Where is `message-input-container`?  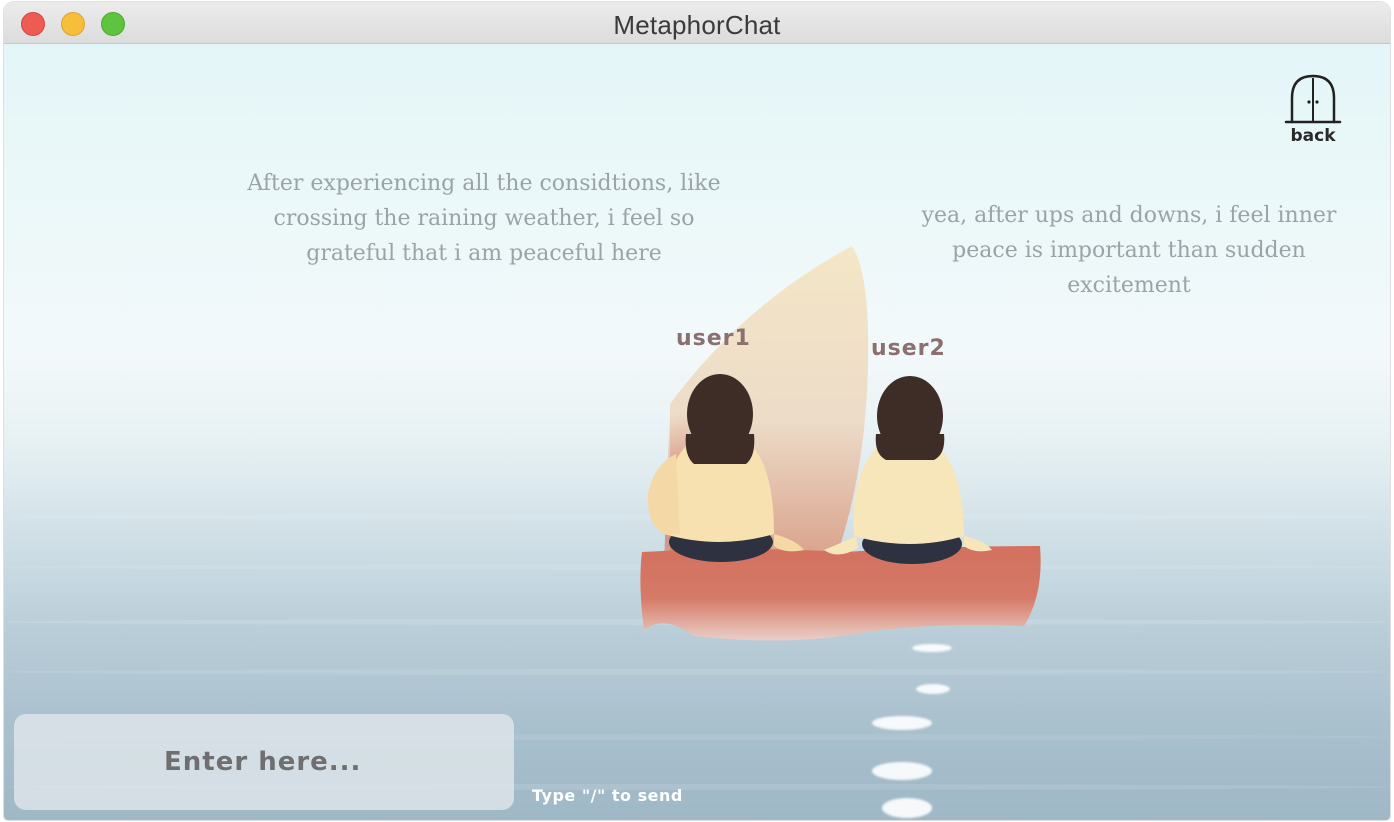
message-input-container is located at coordinates (264, 762).